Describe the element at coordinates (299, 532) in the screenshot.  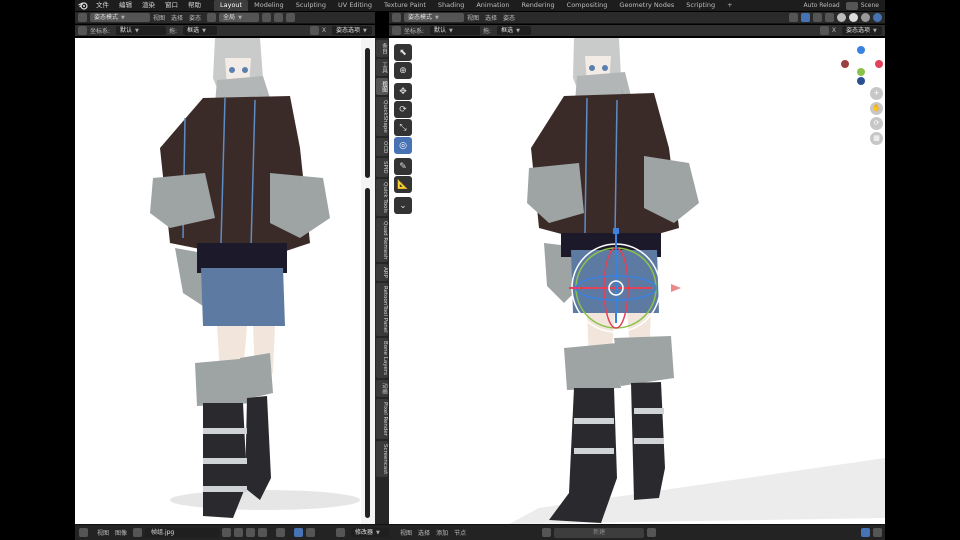
I see `view-gizmo-icon` at that location.